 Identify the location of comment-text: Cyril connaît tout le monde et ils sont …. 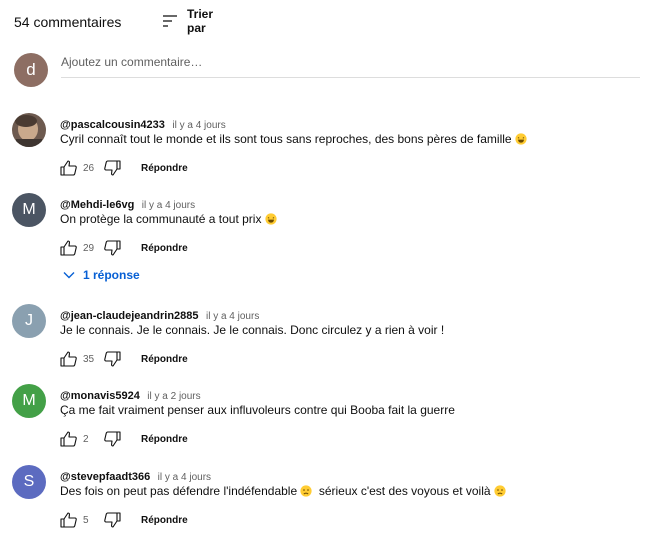
(293, 139).